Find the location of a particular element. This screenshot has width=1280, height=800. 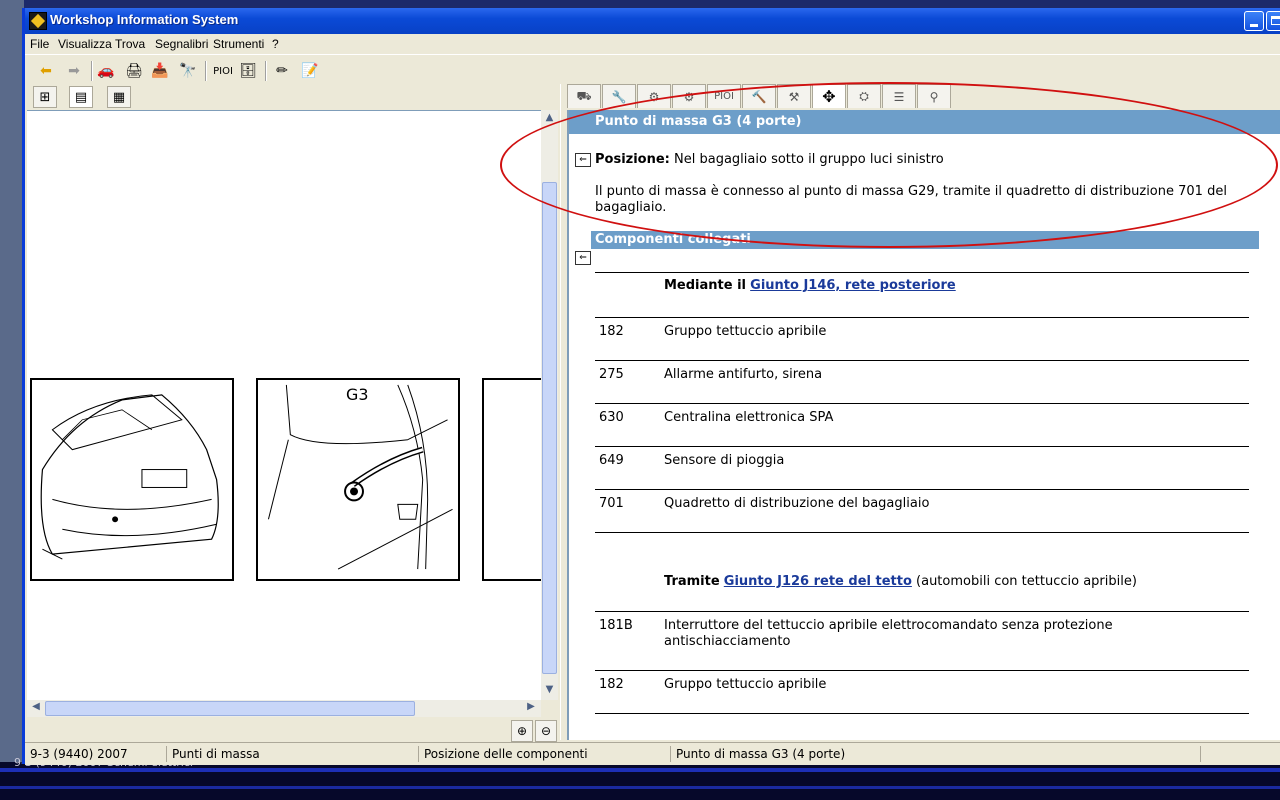

row-desc: Centralina elettronica SPA is located at coordinates (749, 417).